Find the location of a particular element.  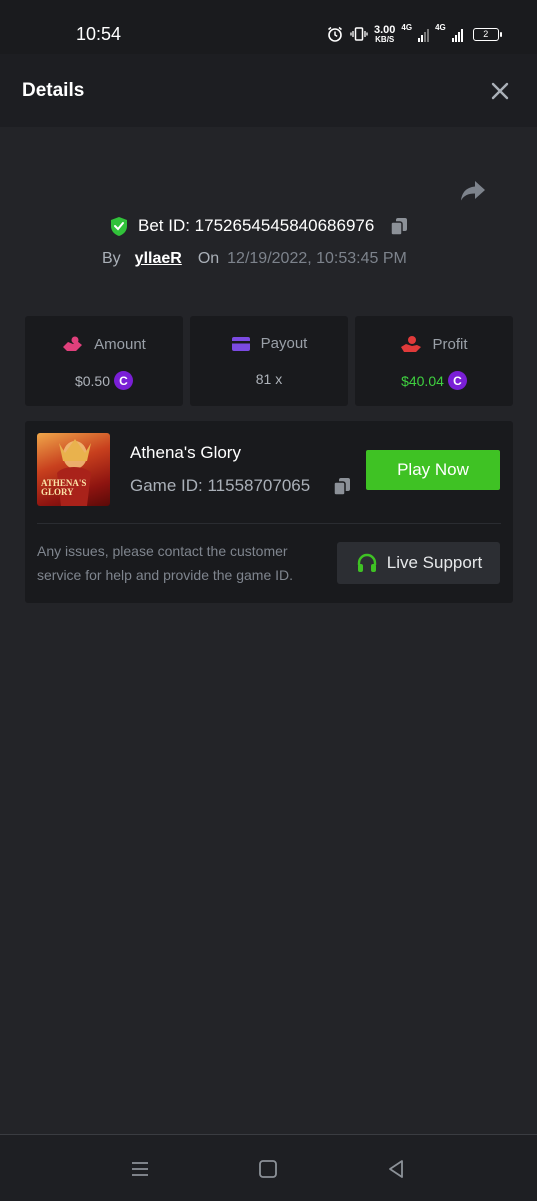

home-icon is located at coordinates (268, 1169).